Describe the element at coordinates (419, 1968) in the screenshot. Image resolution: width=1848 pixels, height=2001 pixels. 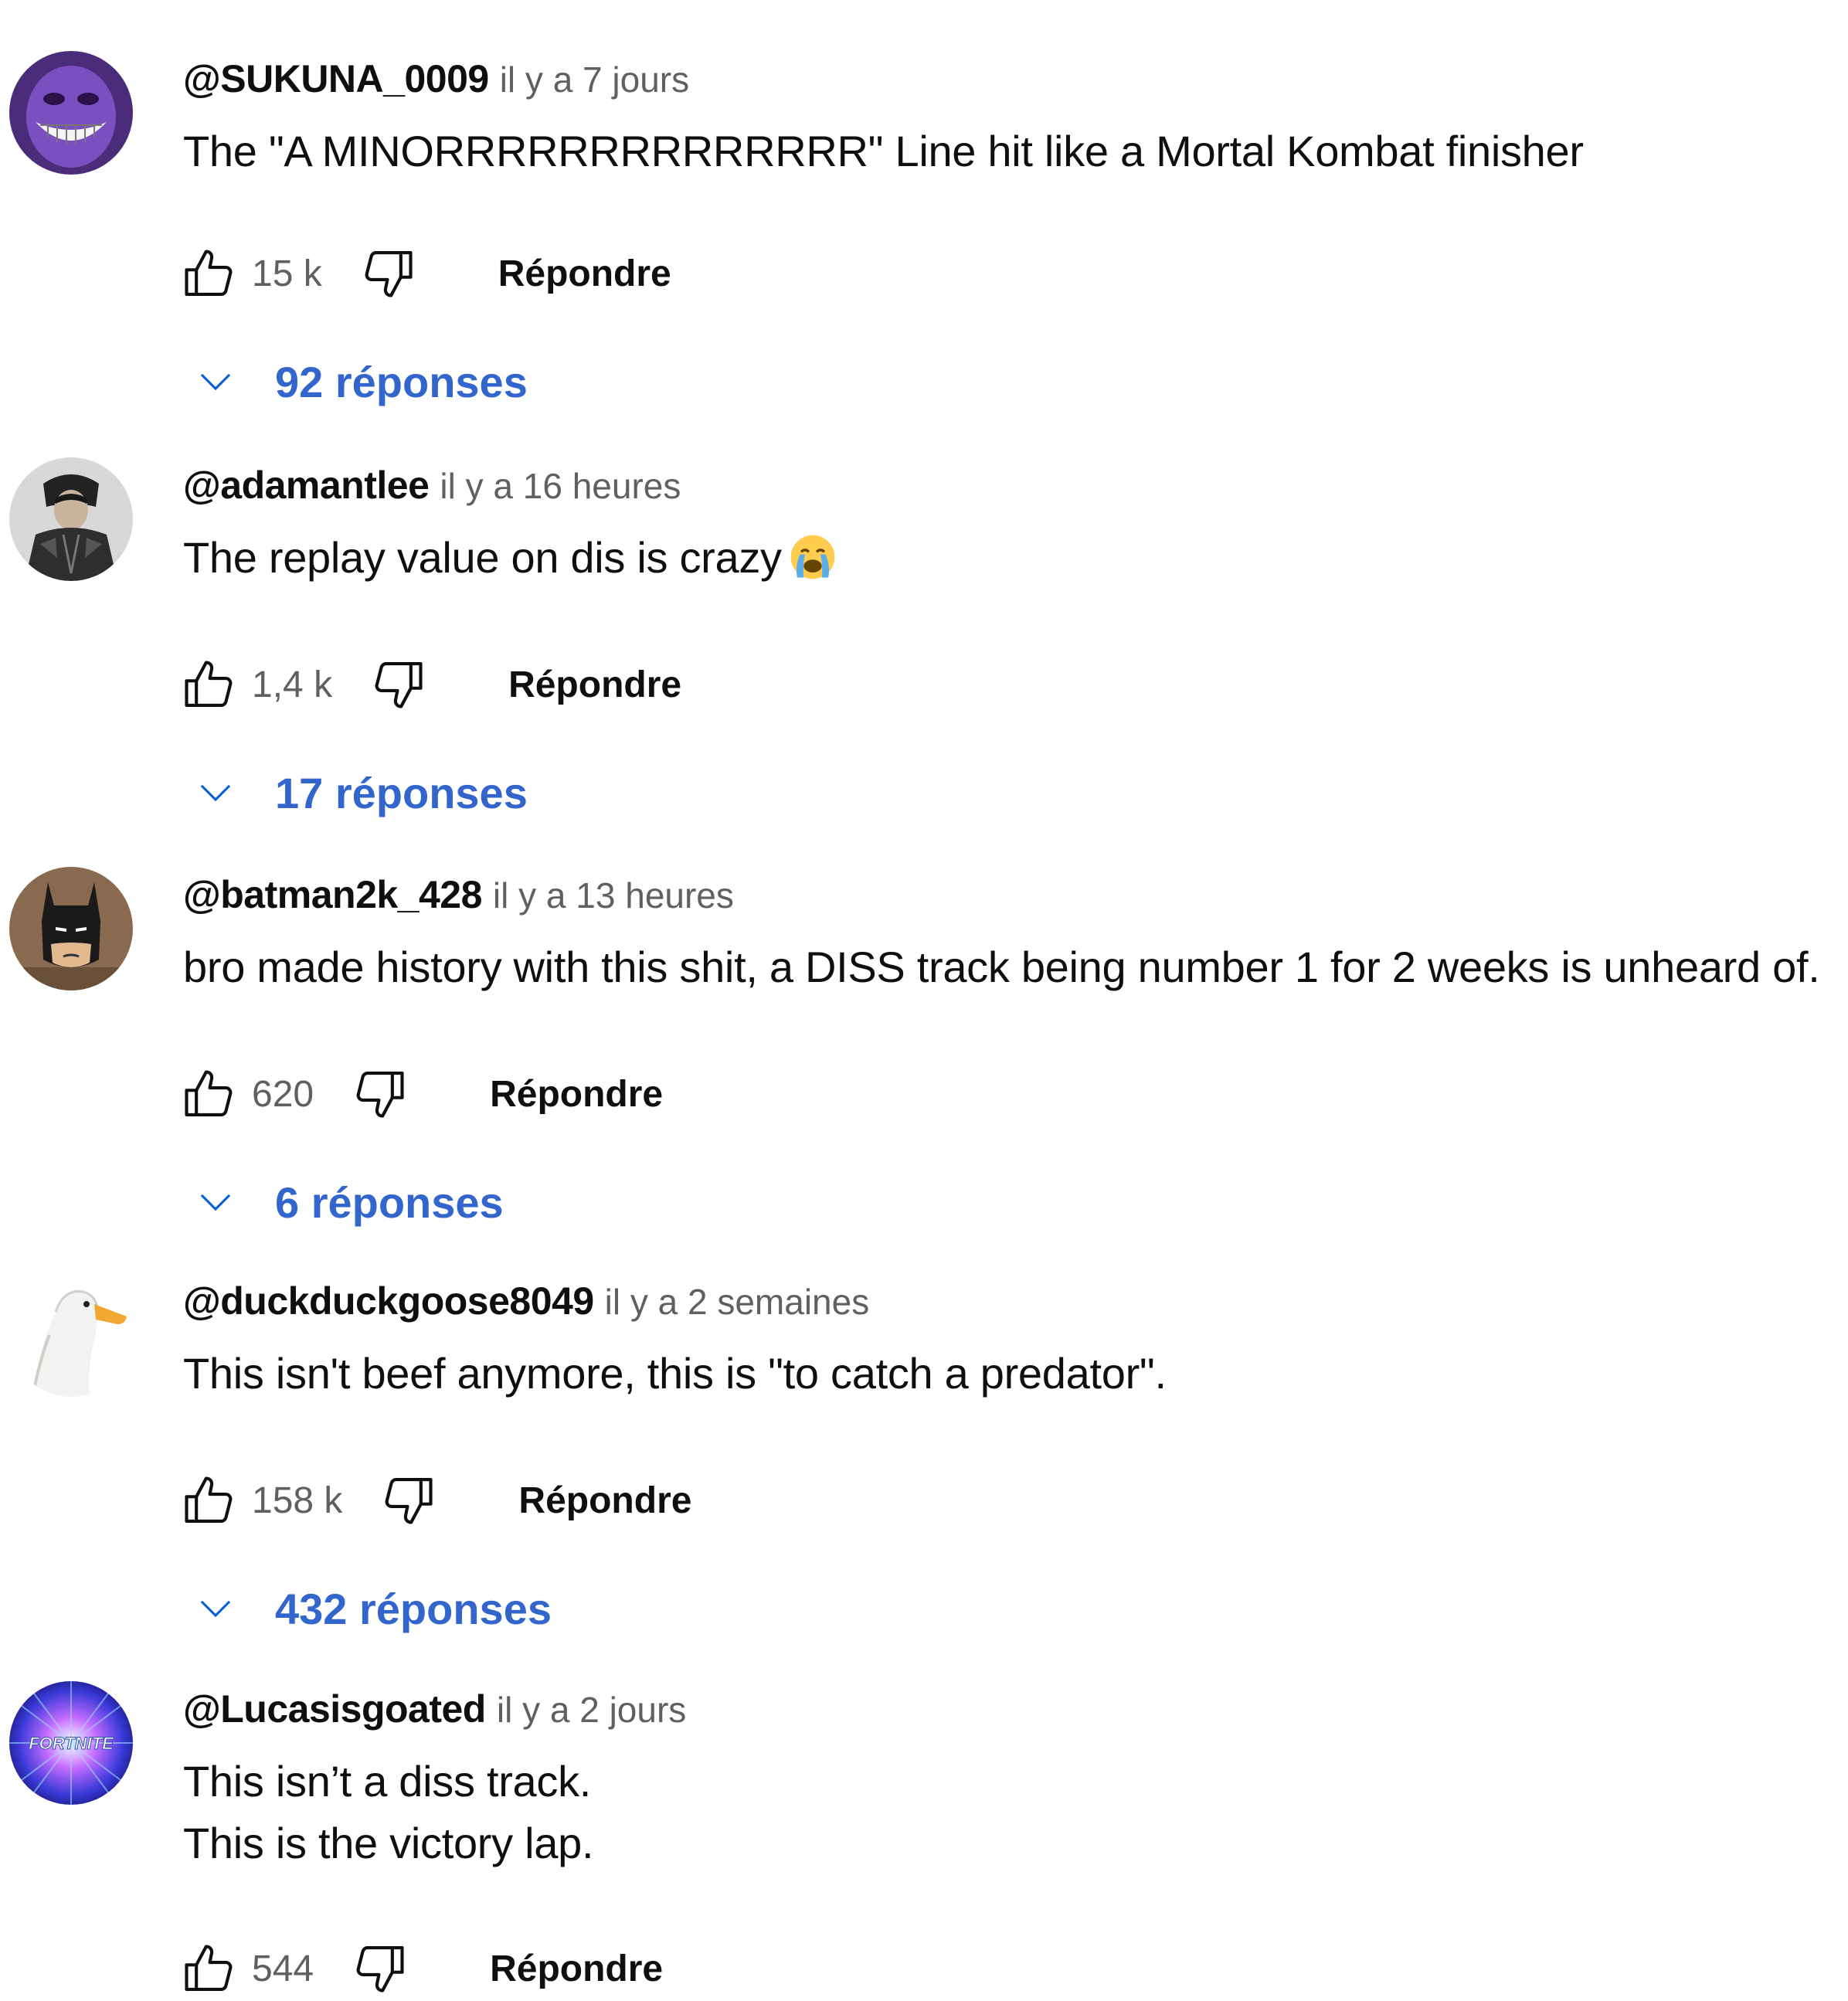
I see `comment-actions: 544 Répondre` at that location.